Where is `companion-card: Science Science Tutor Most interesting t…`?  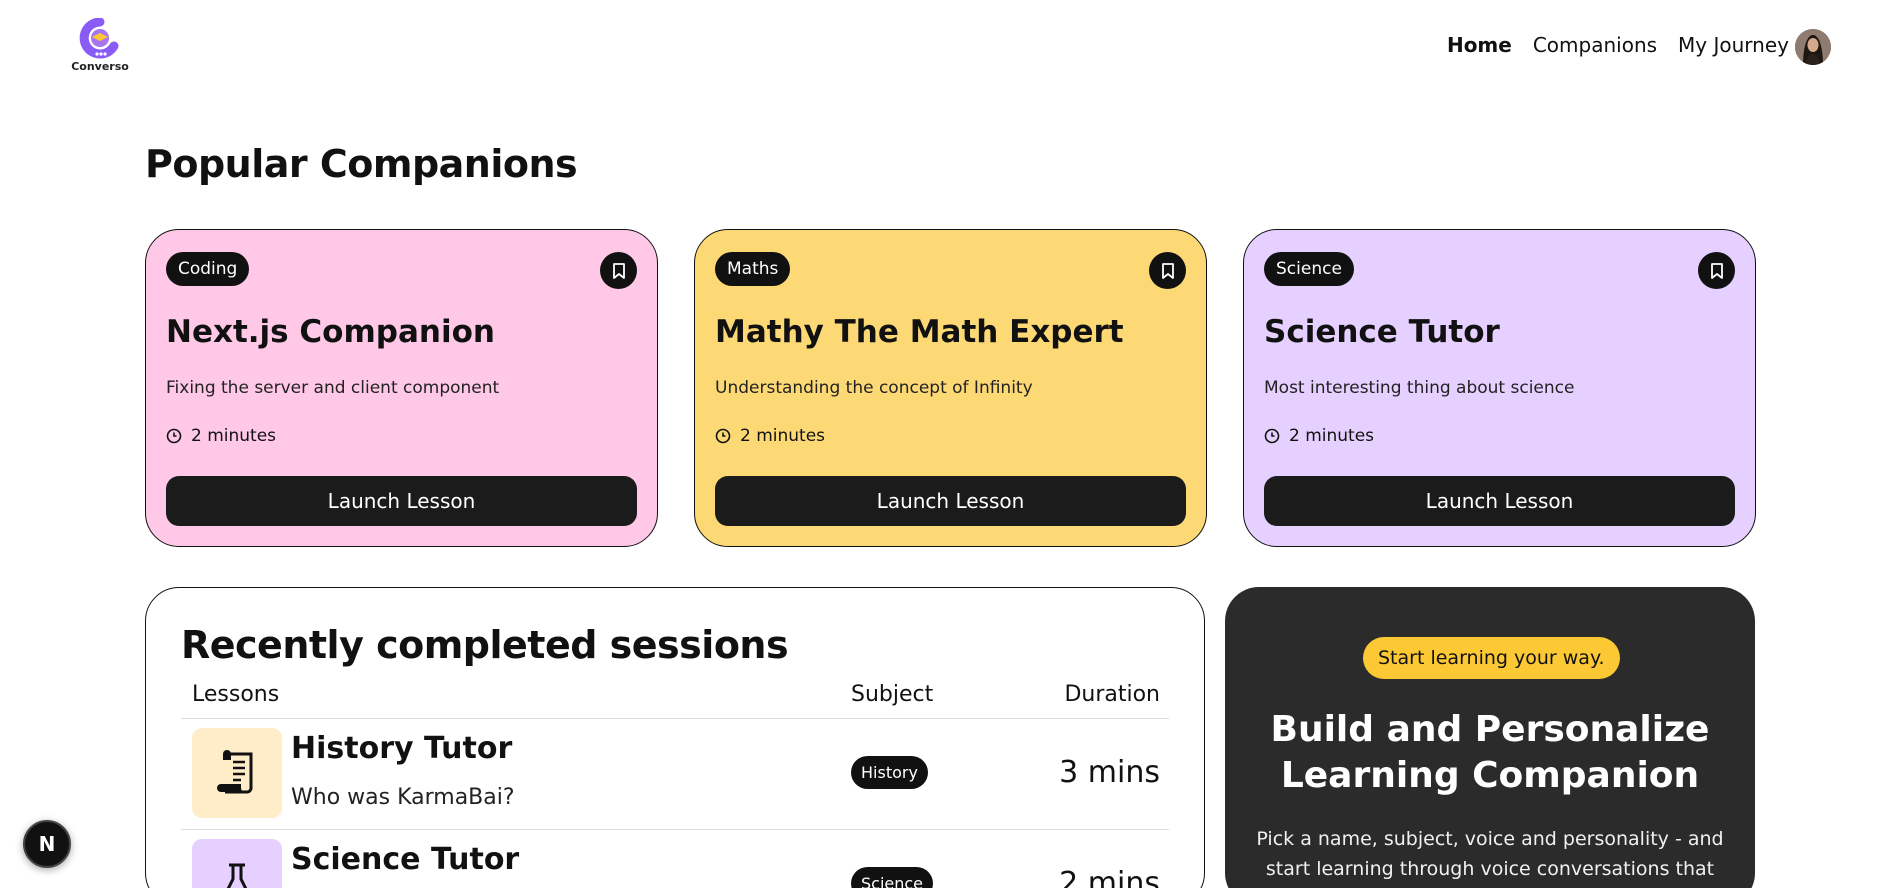 companion-card: Science Science Tutor Most interesting t… is located at coordinates (1499, 388).